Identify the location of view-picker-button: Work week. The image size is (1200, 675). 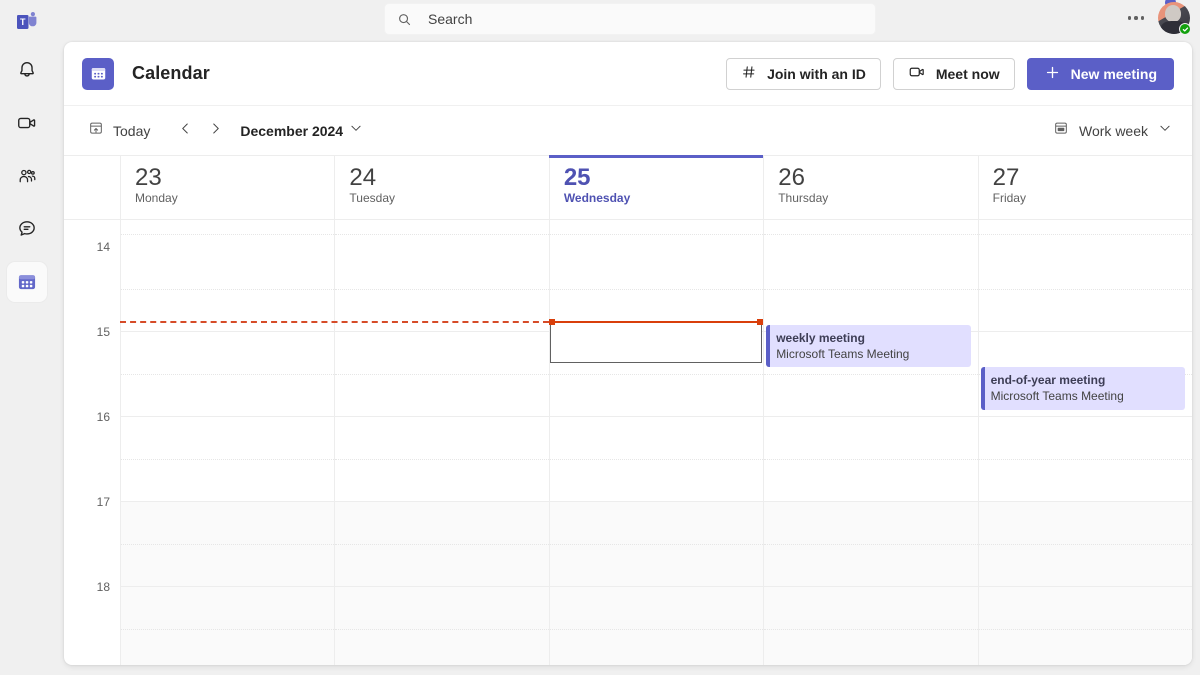
(1112, 130).